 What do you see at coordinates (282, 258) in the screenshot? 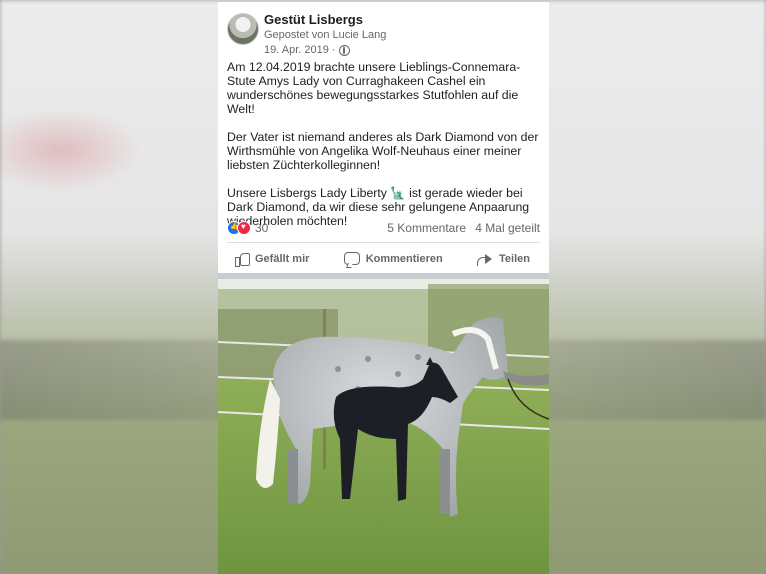
I see `like-label: Gefällt mir` at bounding box center [282, 258].